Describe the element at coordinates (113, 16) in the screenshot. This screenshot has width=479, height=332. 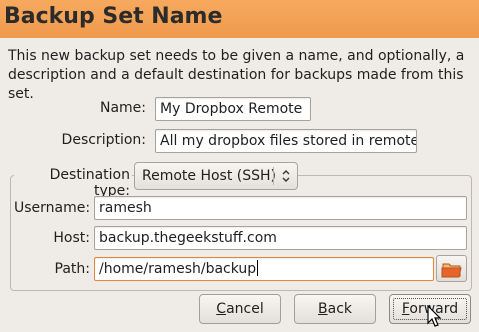
I see `page-title: Backup Set Name` at that location.